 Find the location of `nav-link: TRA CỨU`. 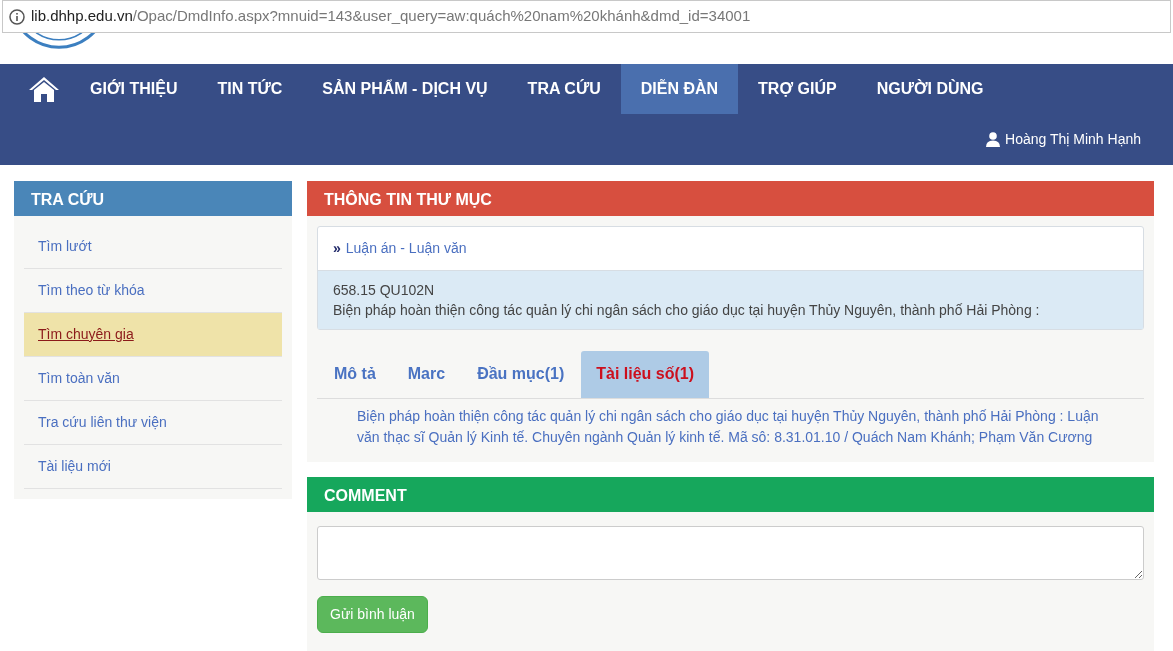

nav-link: TRA CỨU is located at coordinates (564, 89).